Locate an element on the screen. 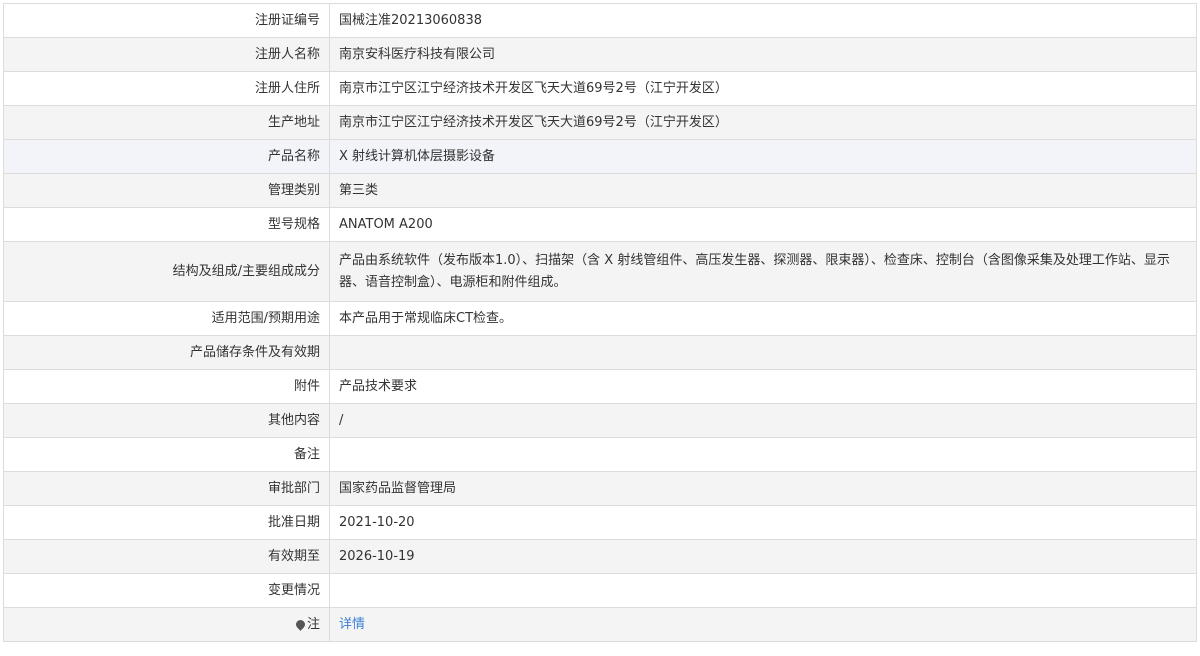 The height and width of the screenshot is (656, 1200). table-row-production-address: 生产地址 南京市江宁区江宁经济技术开发区飞天大道69号2号（江宁开发区） is located at coordinates (600, 122).